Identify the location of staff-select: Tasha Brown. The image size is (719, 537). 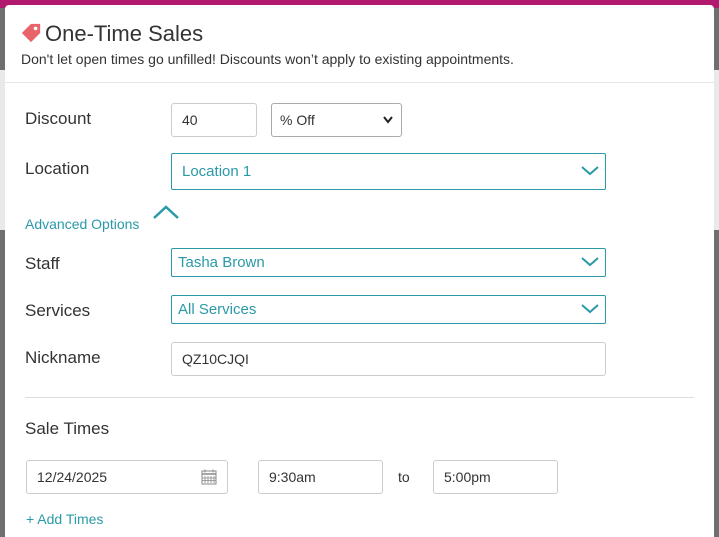
(388, 262).